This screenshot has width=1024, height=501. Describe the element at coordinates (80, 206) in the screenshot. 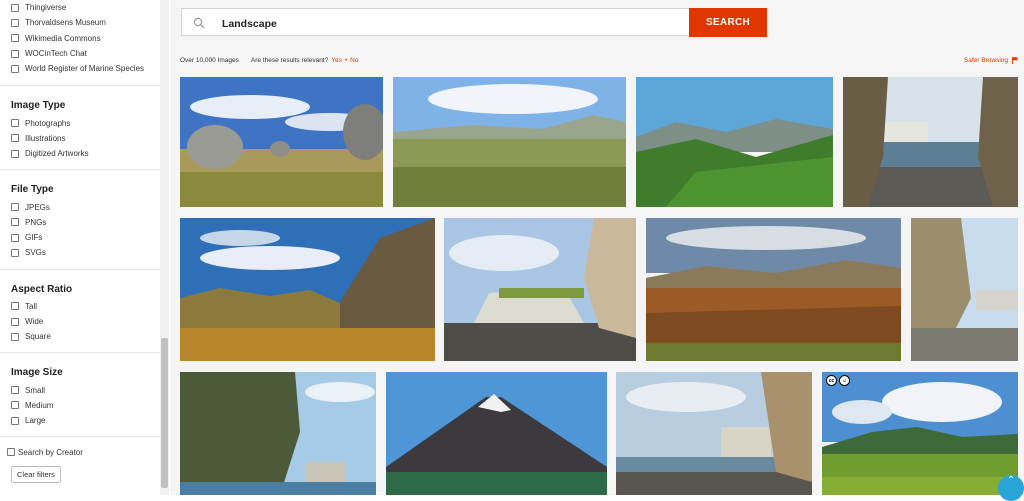

I see `filter-jpegs: JPEGs` at that location.